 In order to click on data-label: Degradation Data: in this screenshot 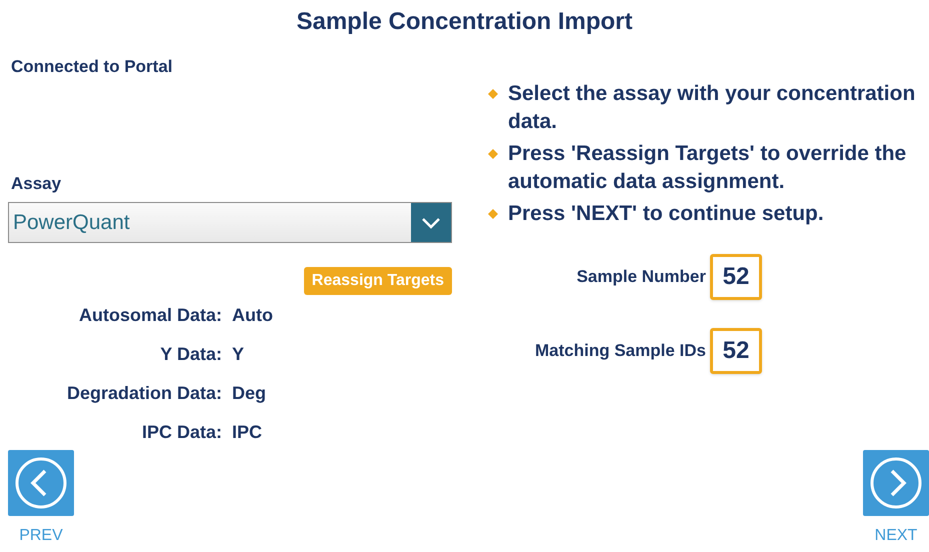, I will do `click(144, 393)`.